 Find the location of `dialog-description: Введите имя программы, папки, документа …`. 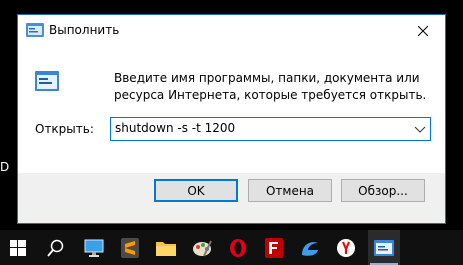

dialog-description: Введите имя программы, папки, документа … is located at coordinates (270, 86).